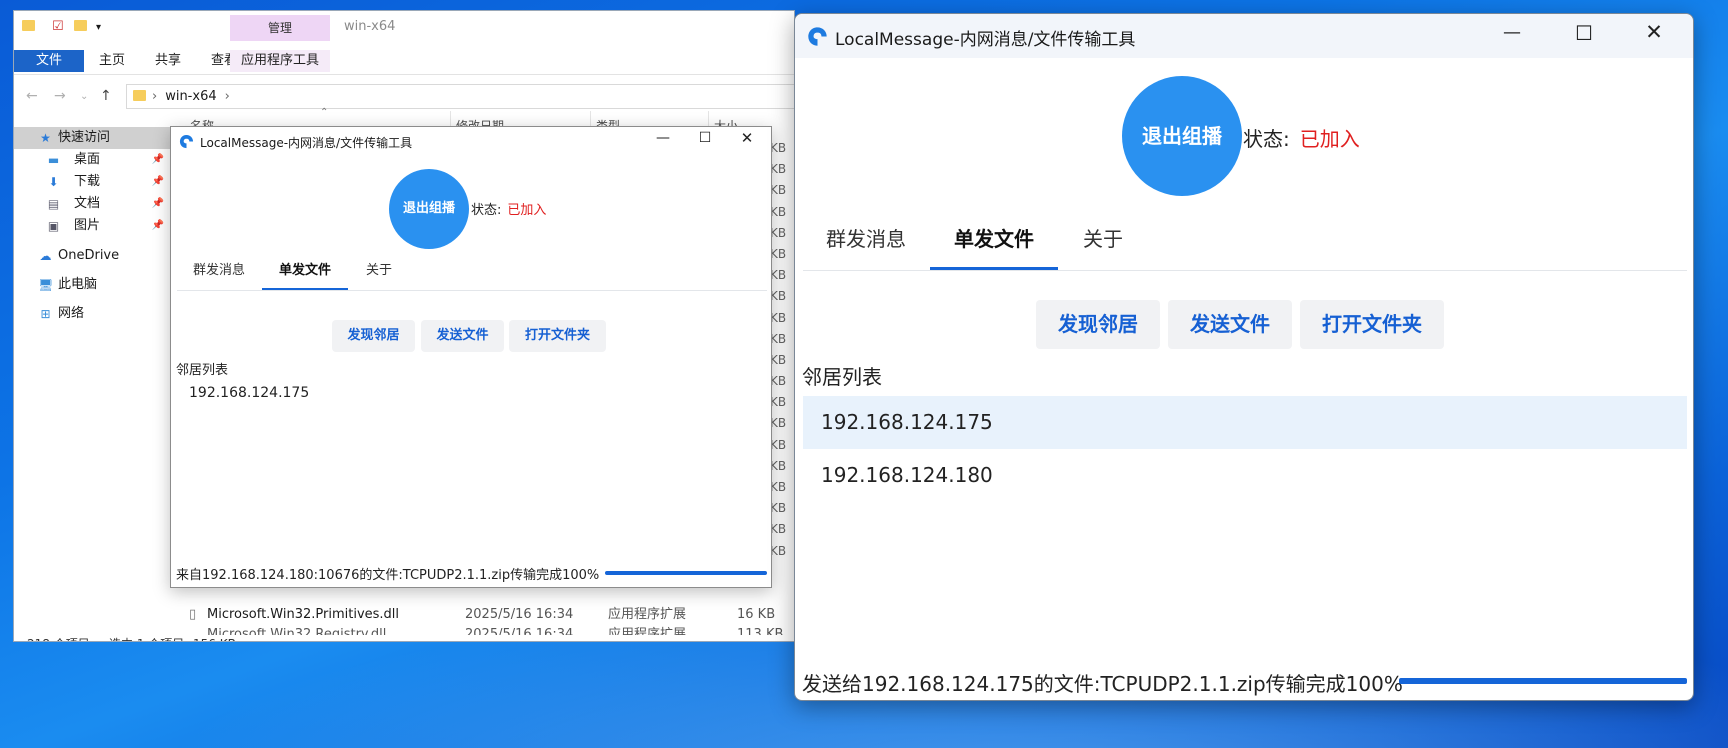  I want to click on nav-label: 此电脑, so click(78, 284).